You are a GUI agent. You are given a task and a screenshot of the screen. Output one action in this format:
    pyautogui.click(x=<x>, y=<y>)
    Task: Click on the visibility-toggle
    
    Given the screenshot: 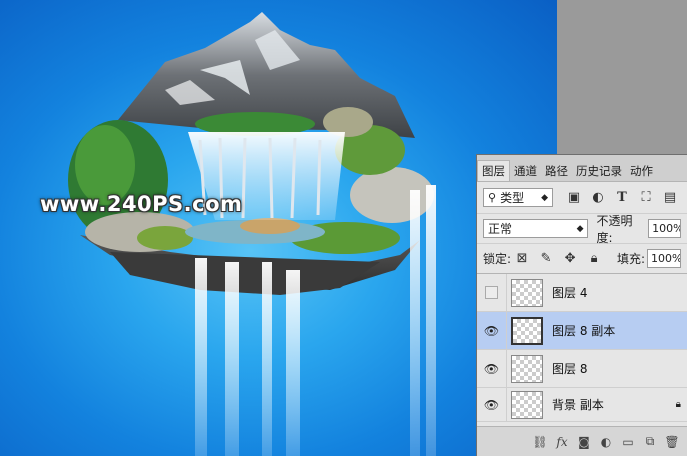 What is the action you would take?
    pyautogui.click(x=492, y=292)
    